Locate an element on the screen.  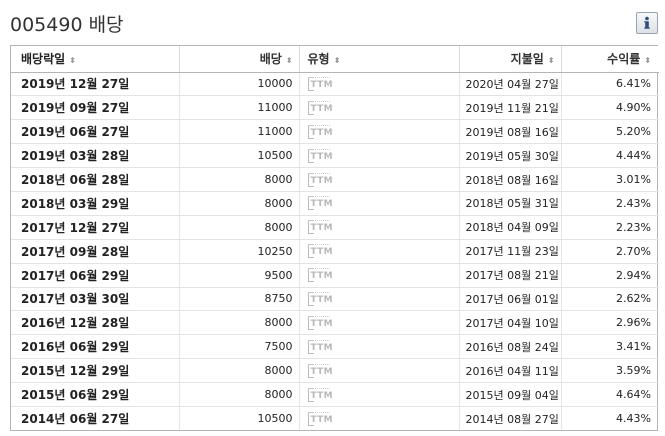
pay-date-cell: 2019년 11월 21일 is located at coordinates (510, 108).